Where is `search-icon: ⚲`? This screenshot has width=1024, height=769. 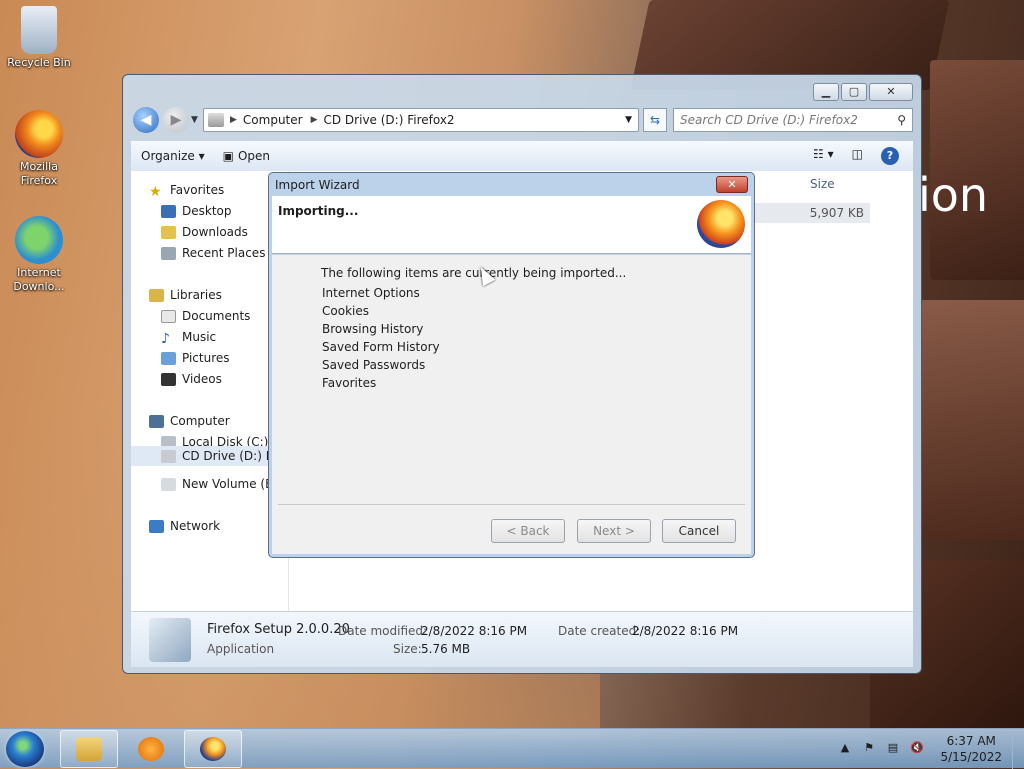
search-icon: ⚲ is located at coordinates (901, 120).